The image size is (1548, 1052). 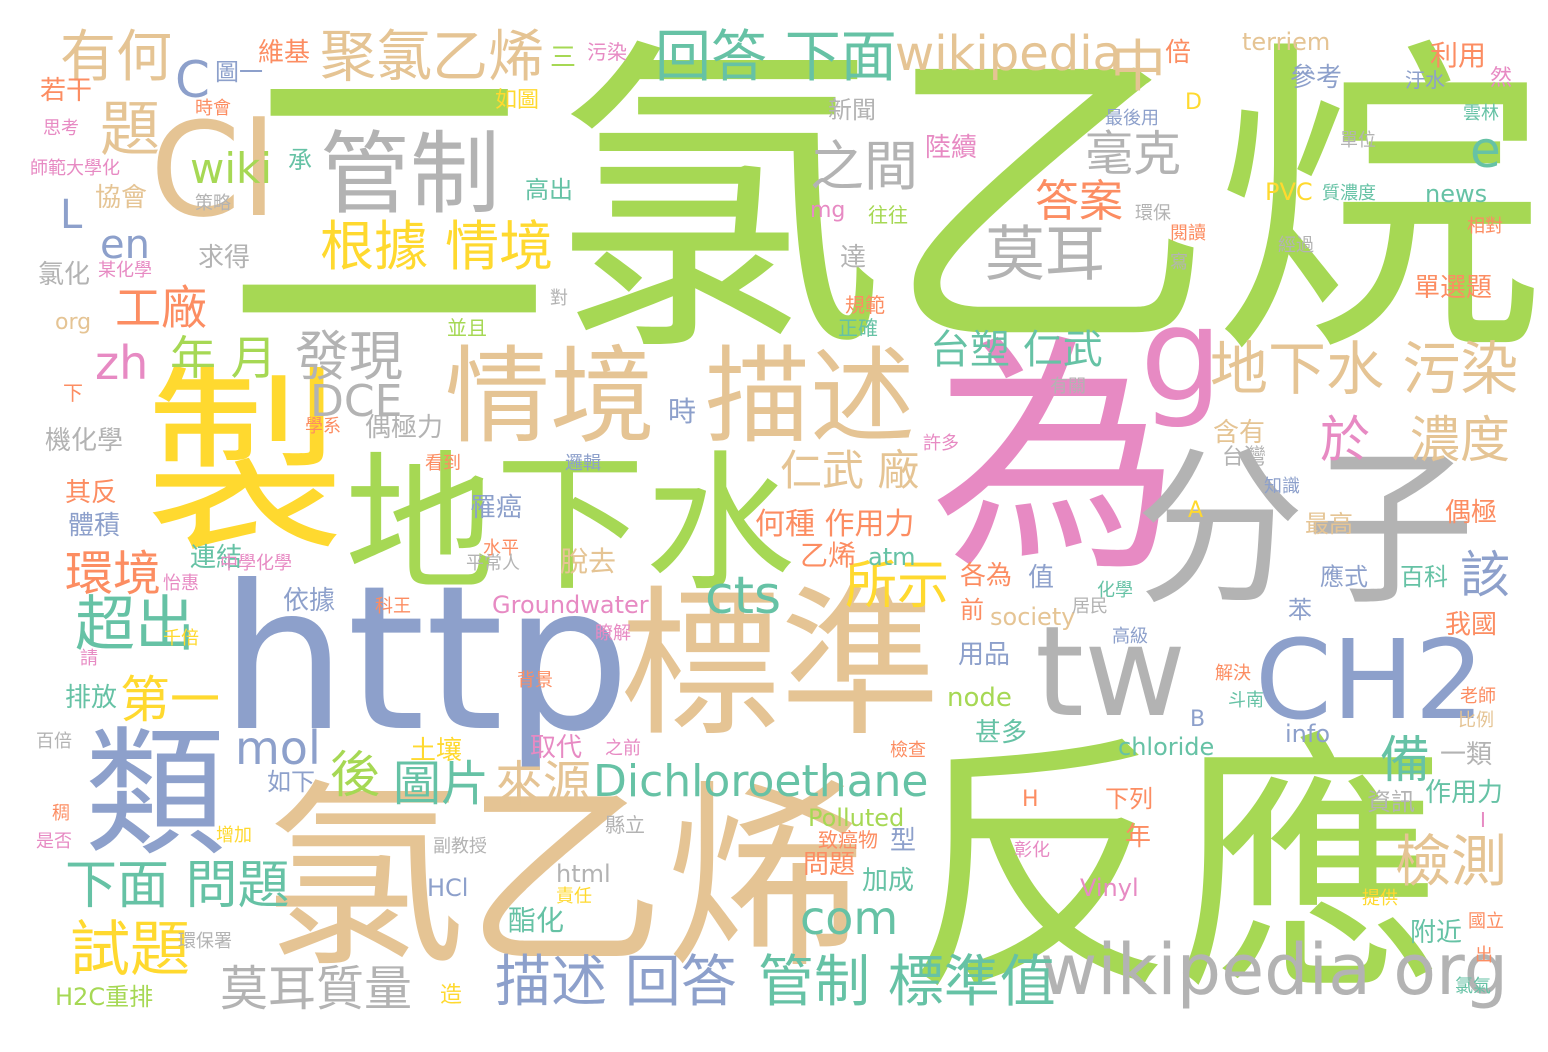 I want to click on word-cloud-term: 題, so click(x=130, y=130).